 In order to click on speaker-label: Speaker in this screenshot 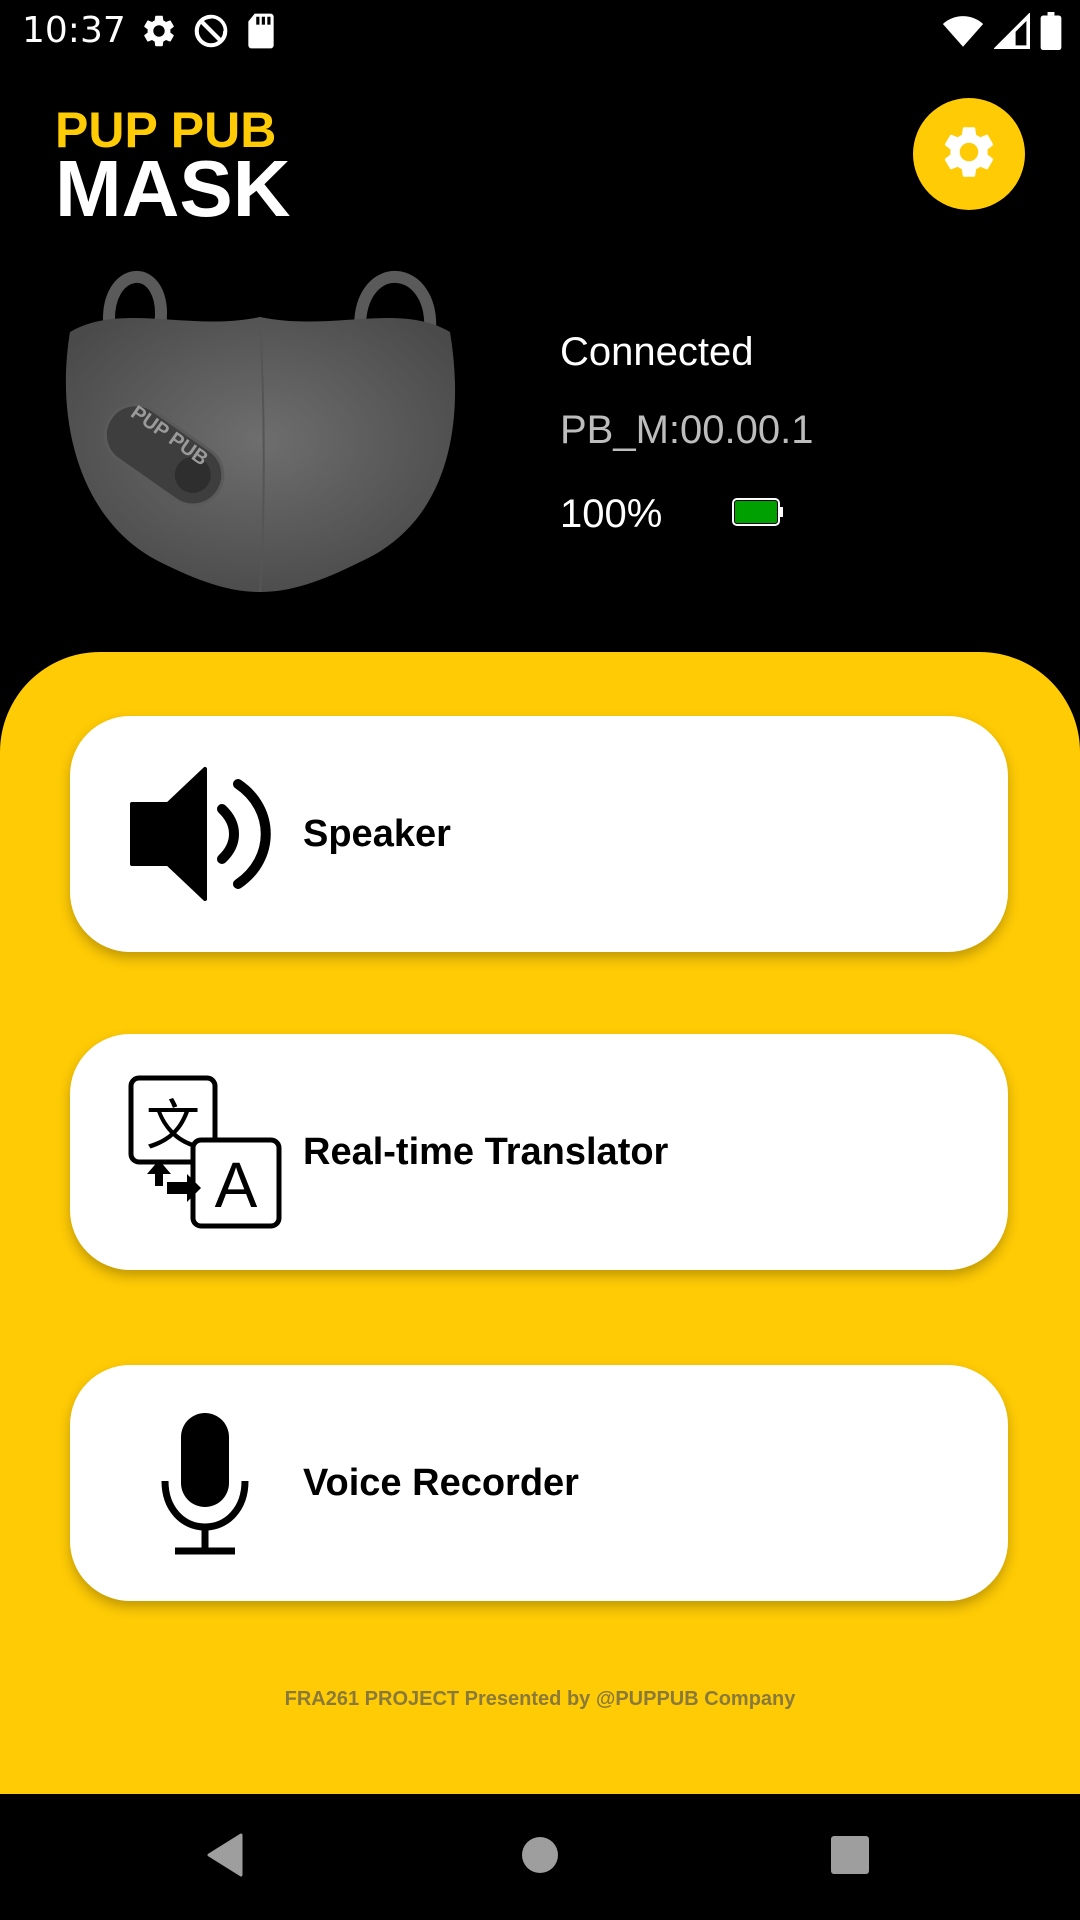, I will do `click(377, 833)`.